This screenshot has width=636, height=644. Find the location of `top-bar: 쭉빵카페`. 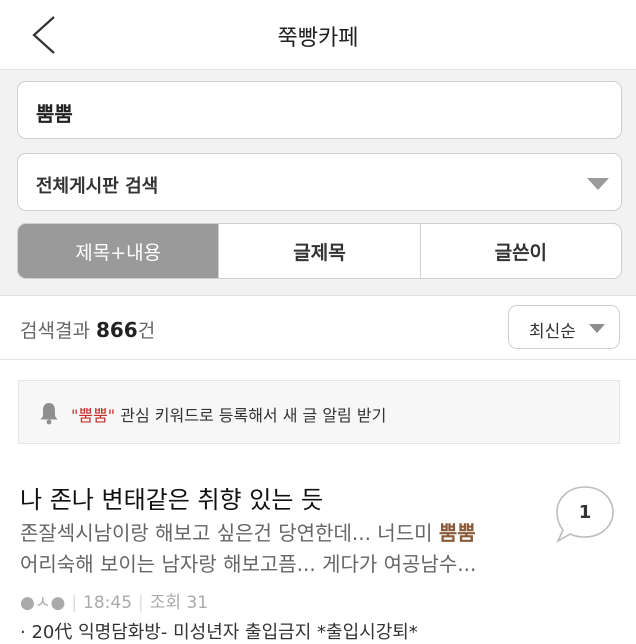

top-bar: 쭉빵카페 is located at coordinates (318, 35).